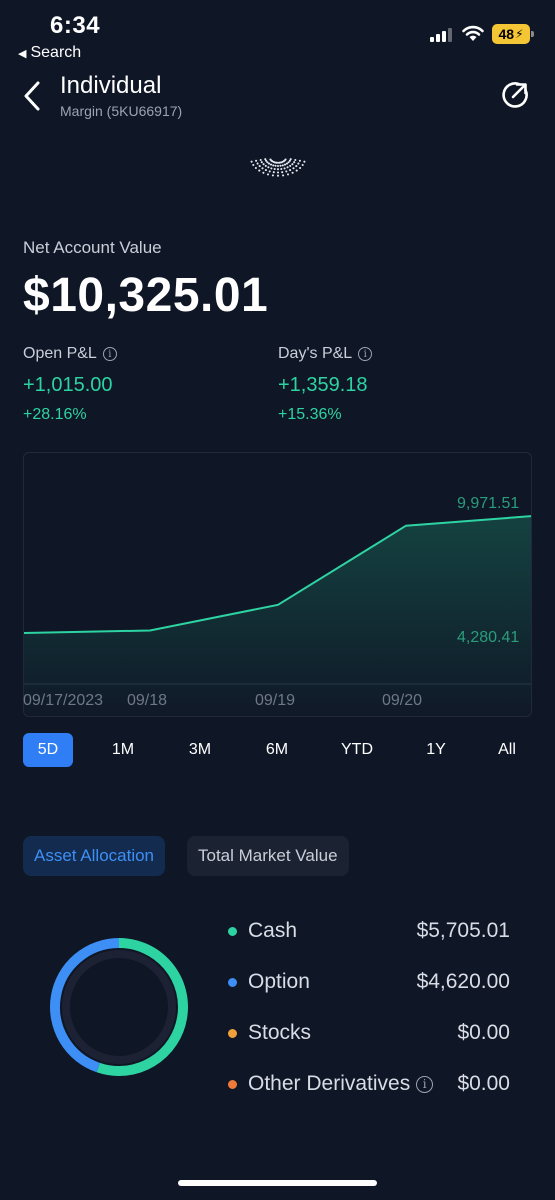 Image resolution: width=555 pixels, height=1200 pixels. I want to click on back-to-app-link: ◀ Search, so click(49, 53).